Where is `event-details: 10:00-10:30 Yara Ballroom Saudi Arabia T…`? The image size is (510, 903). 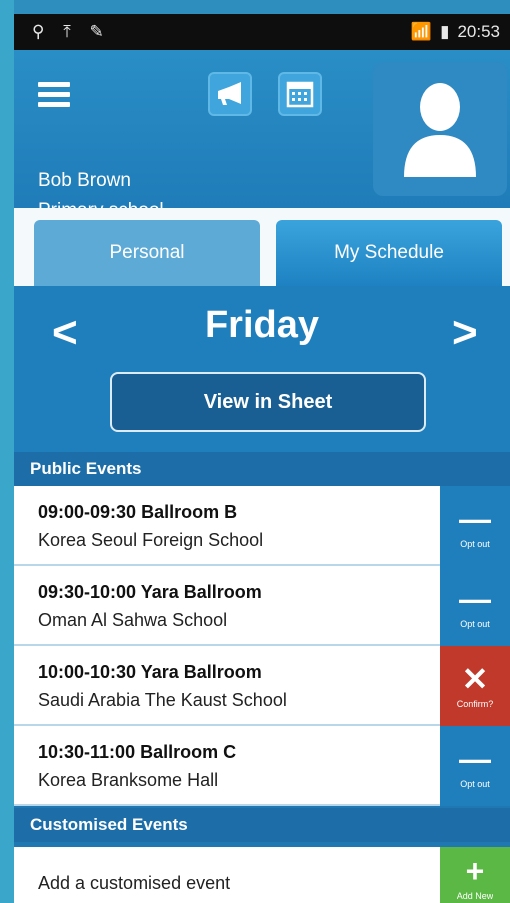 event-details: 10:00-10:30 Yara Ballroom Saudi Arabia T… is located at coordinates (238, 686).